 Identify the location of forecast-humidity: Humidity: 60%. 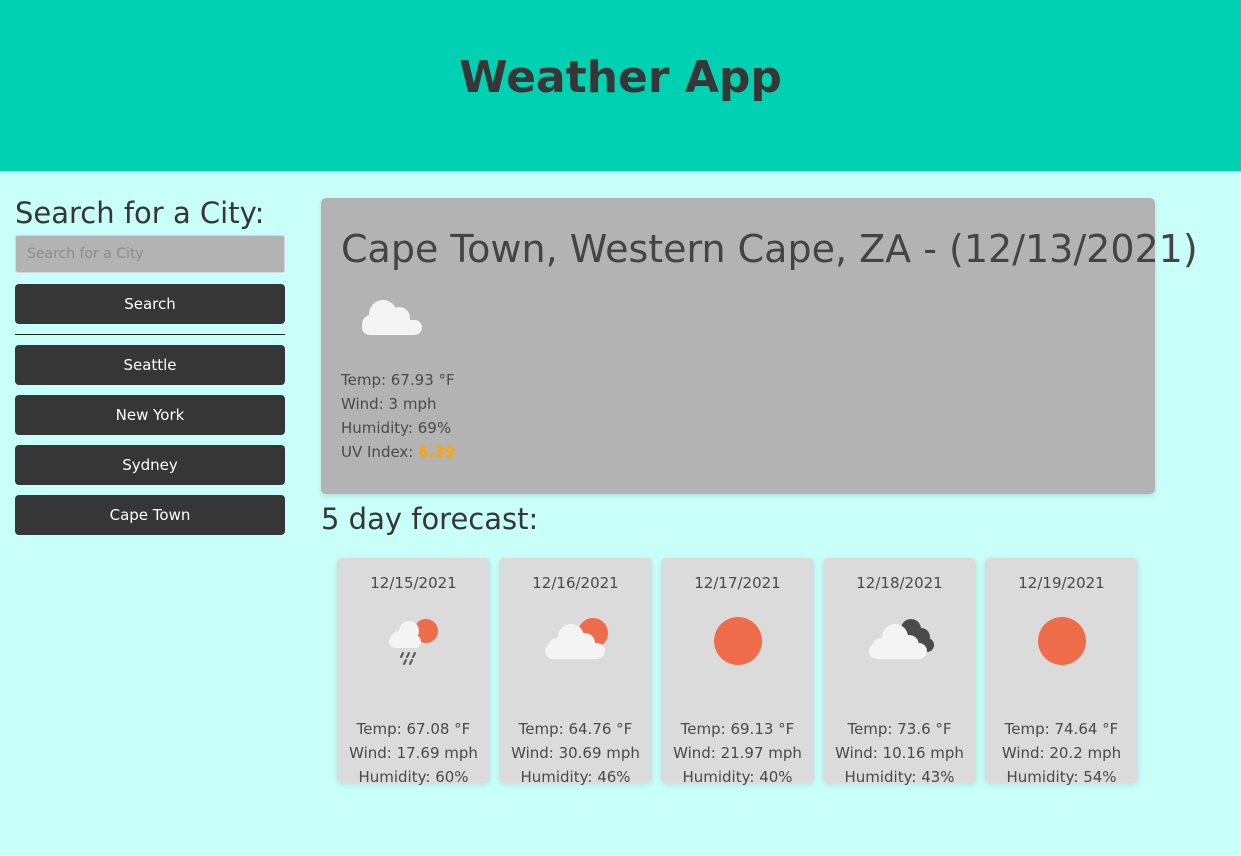
(413, 777).